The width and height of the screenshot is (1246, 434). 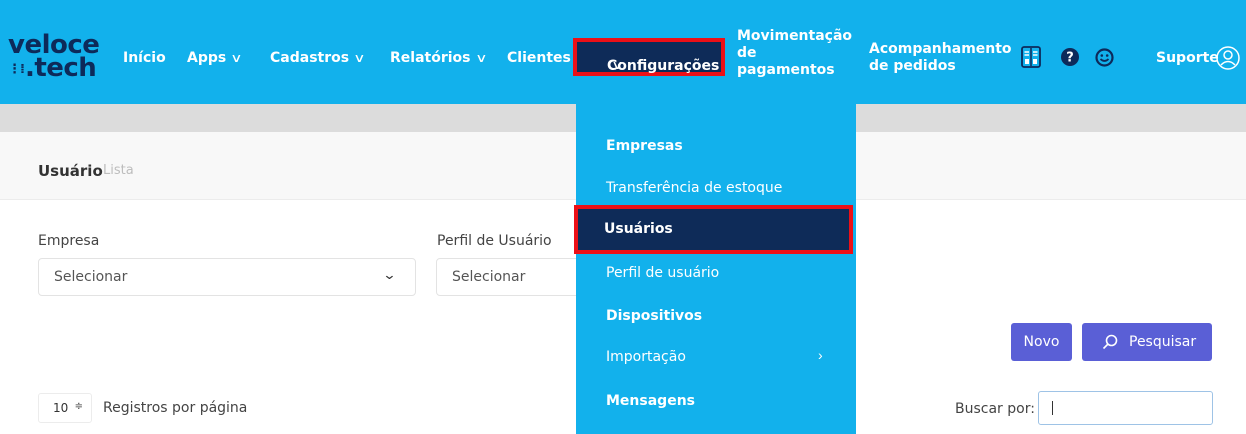 What do you see at coordinates (650, 401) in the screenshot?
I see `menu-item-mensagens: Mensagens` at bounding box center [650, 401].